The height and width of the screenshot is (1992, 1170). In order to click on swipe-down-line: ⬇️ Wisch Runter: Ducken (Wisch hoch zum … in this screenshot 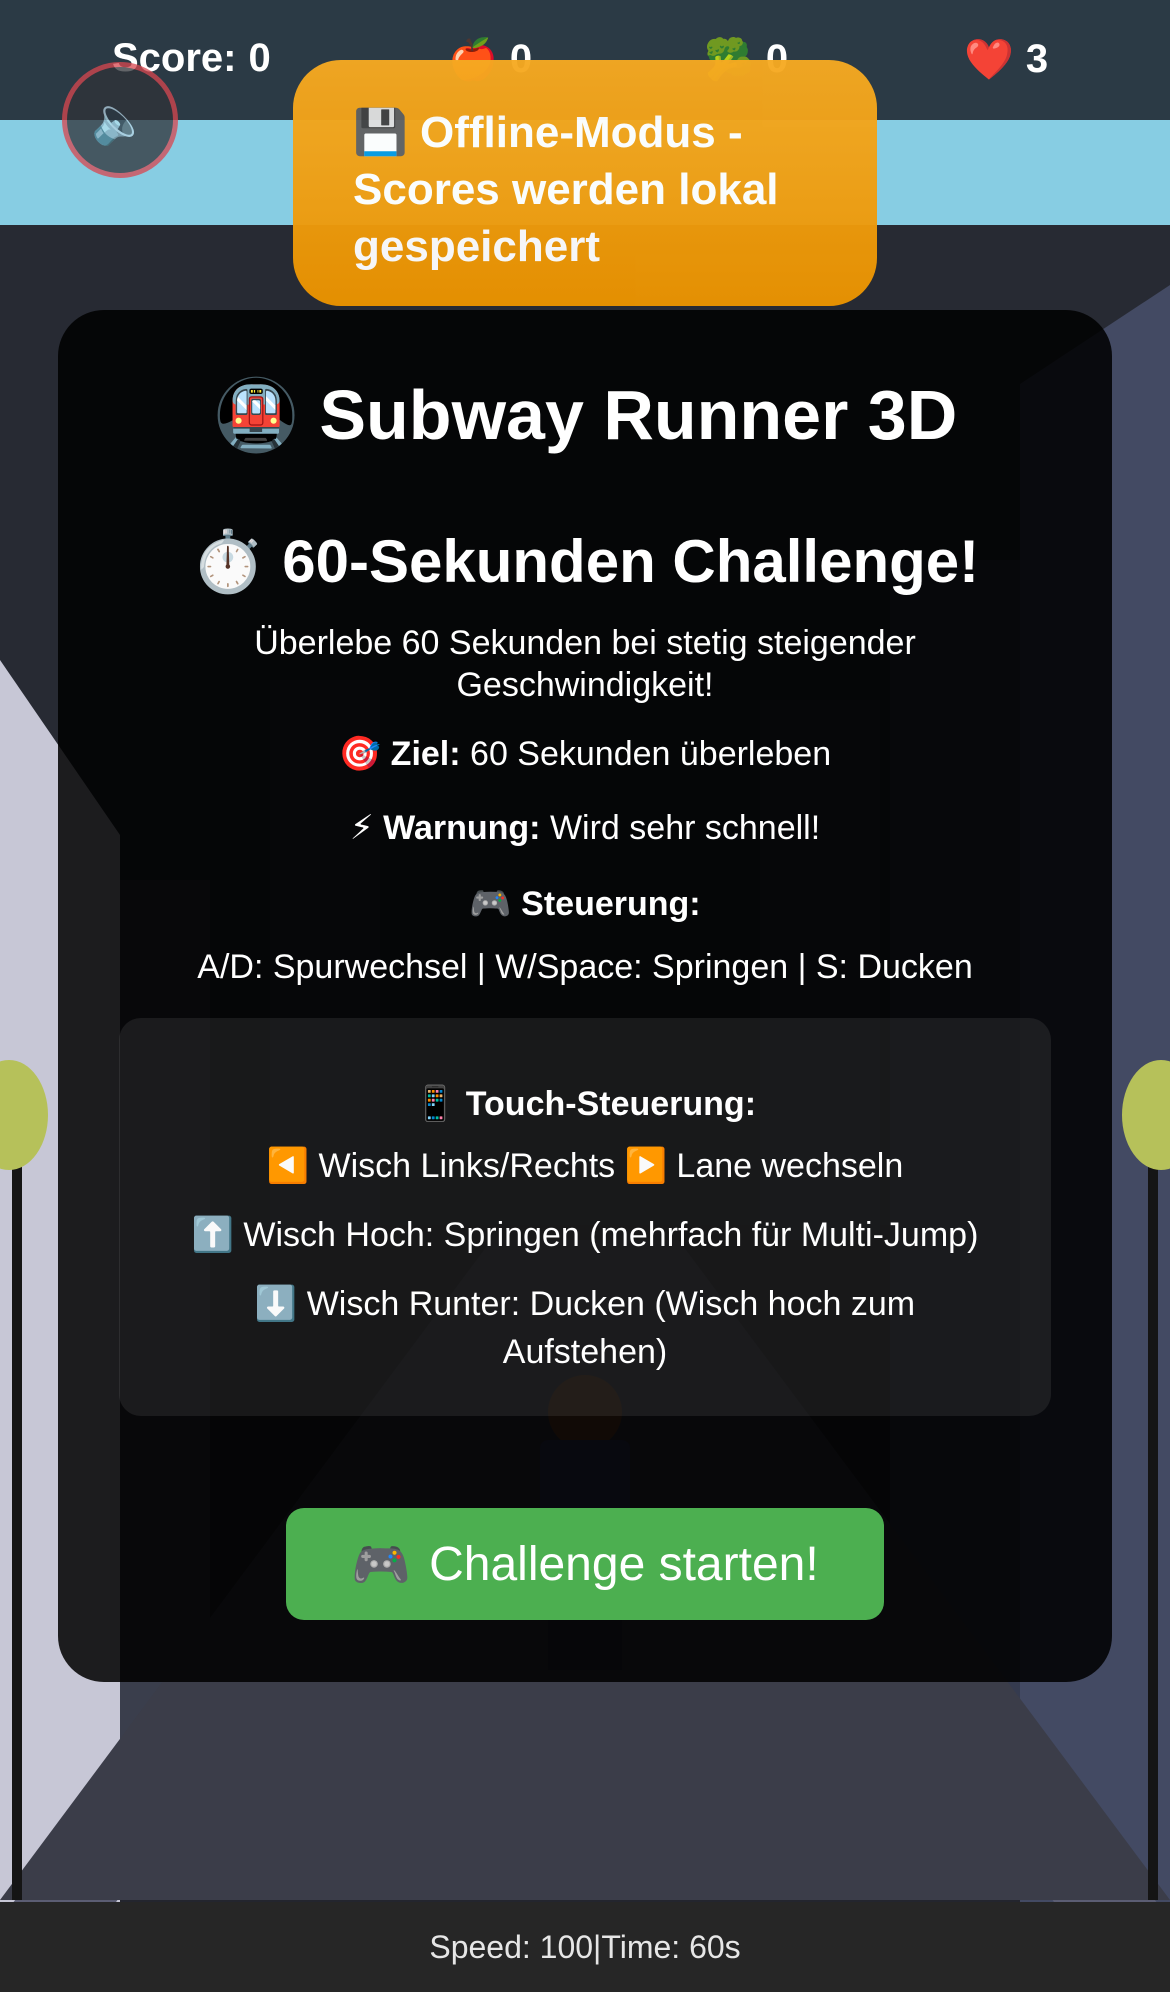, I will do `click(585, 1328)`.